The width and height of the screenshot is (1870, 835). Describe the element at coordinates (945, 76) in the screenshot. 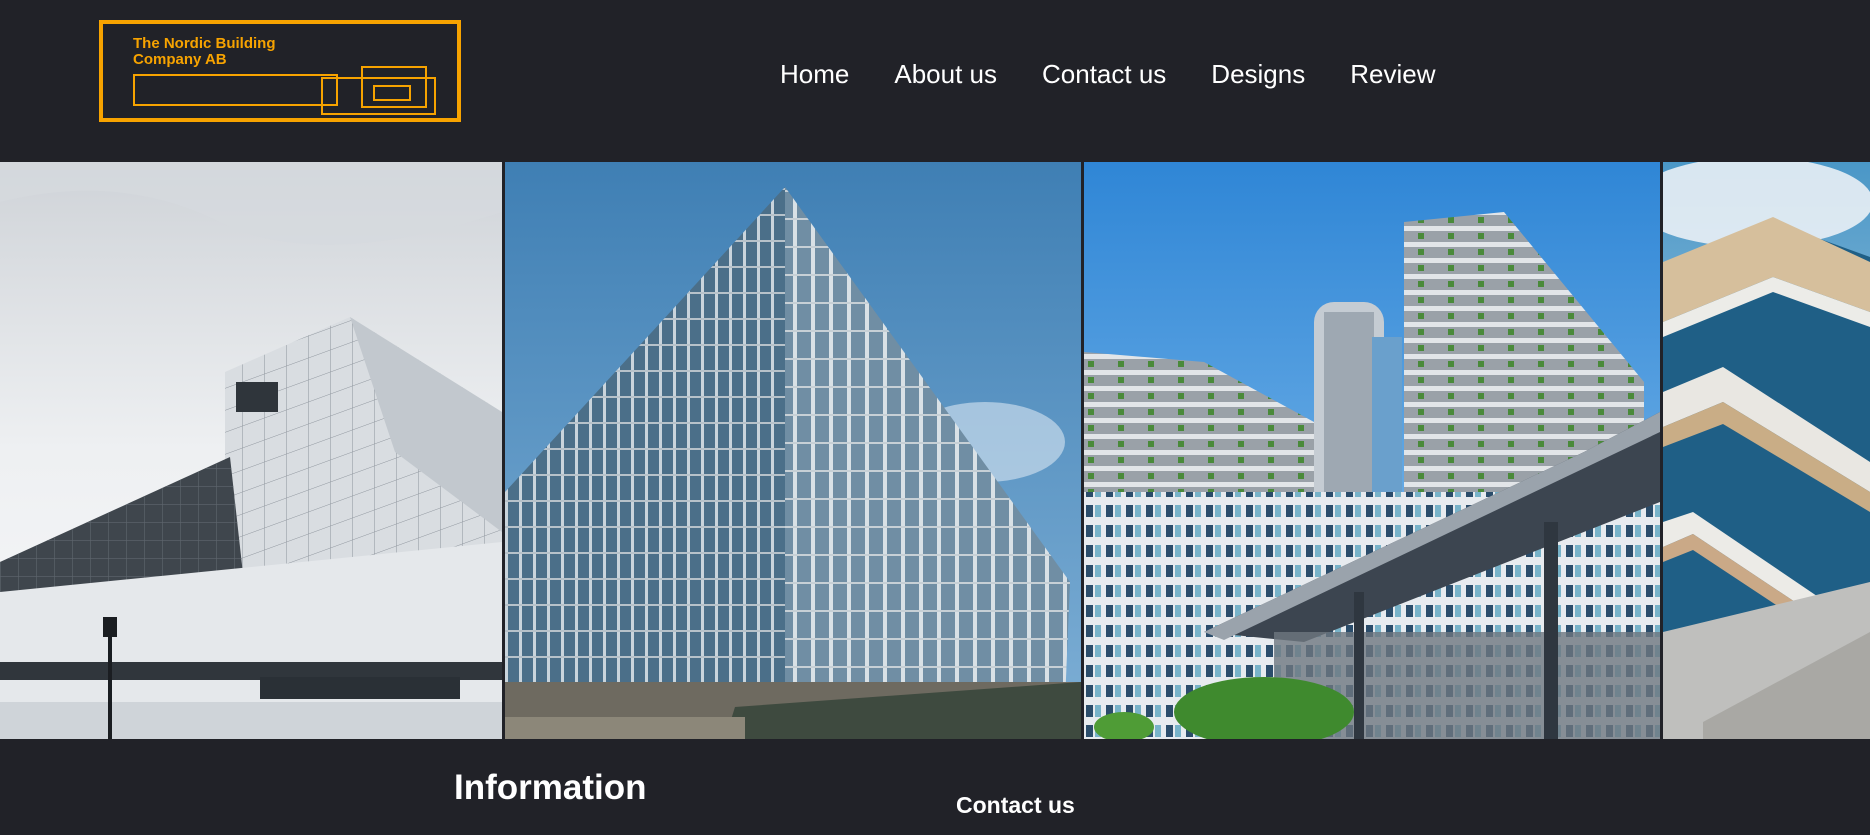

I see `nav-about-us: About us` at that location.